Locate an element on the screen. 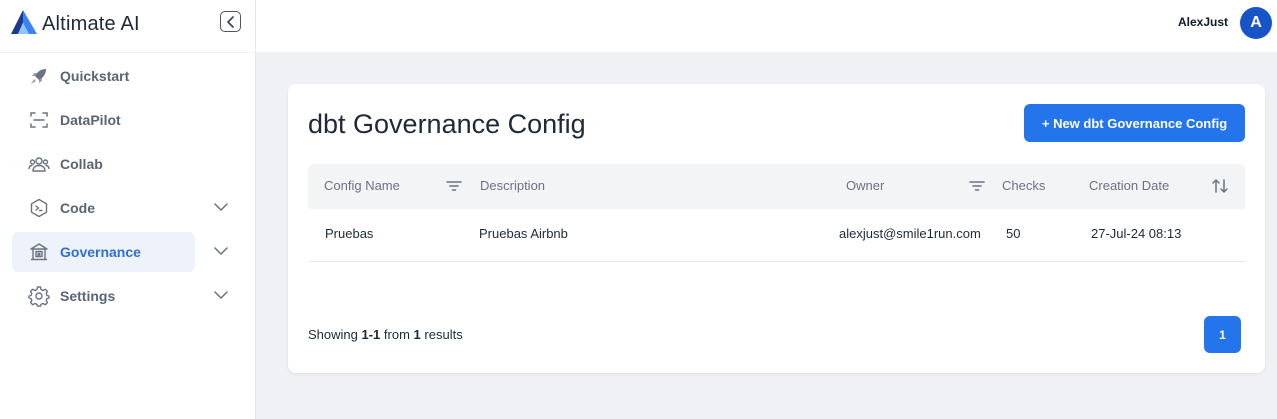  brand: Altimate AI is located at coordinates (75, 24).